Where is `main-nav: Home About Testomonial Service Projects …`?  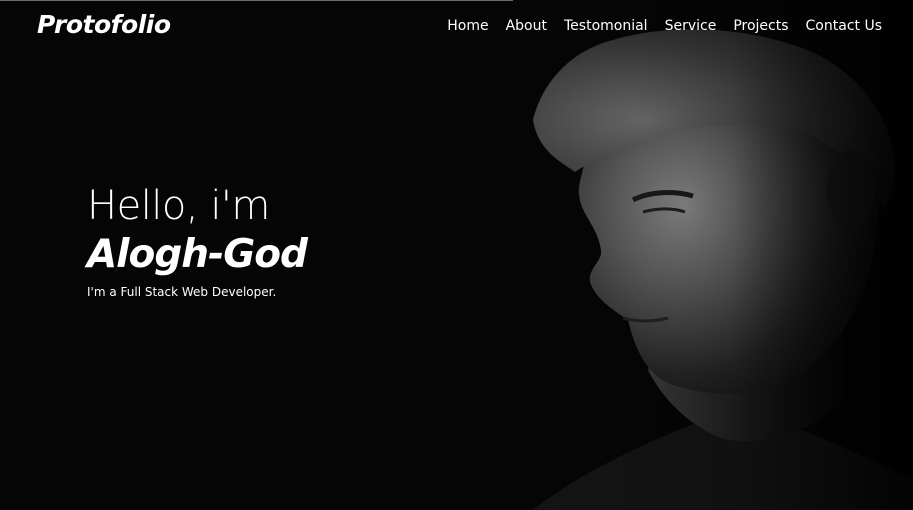 main-nav: Home About Testomonial Service Projects … is located at coordinates (664, 26).